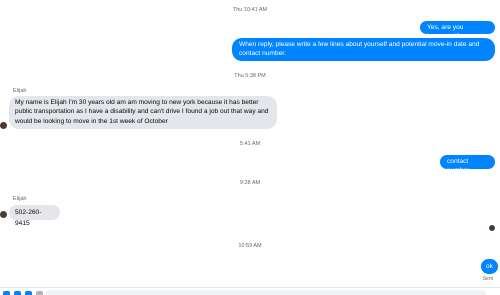  Describe the element at coordinates (250, 144) in the screenshot. I see `timestamp: 5:41 AM` at that location.